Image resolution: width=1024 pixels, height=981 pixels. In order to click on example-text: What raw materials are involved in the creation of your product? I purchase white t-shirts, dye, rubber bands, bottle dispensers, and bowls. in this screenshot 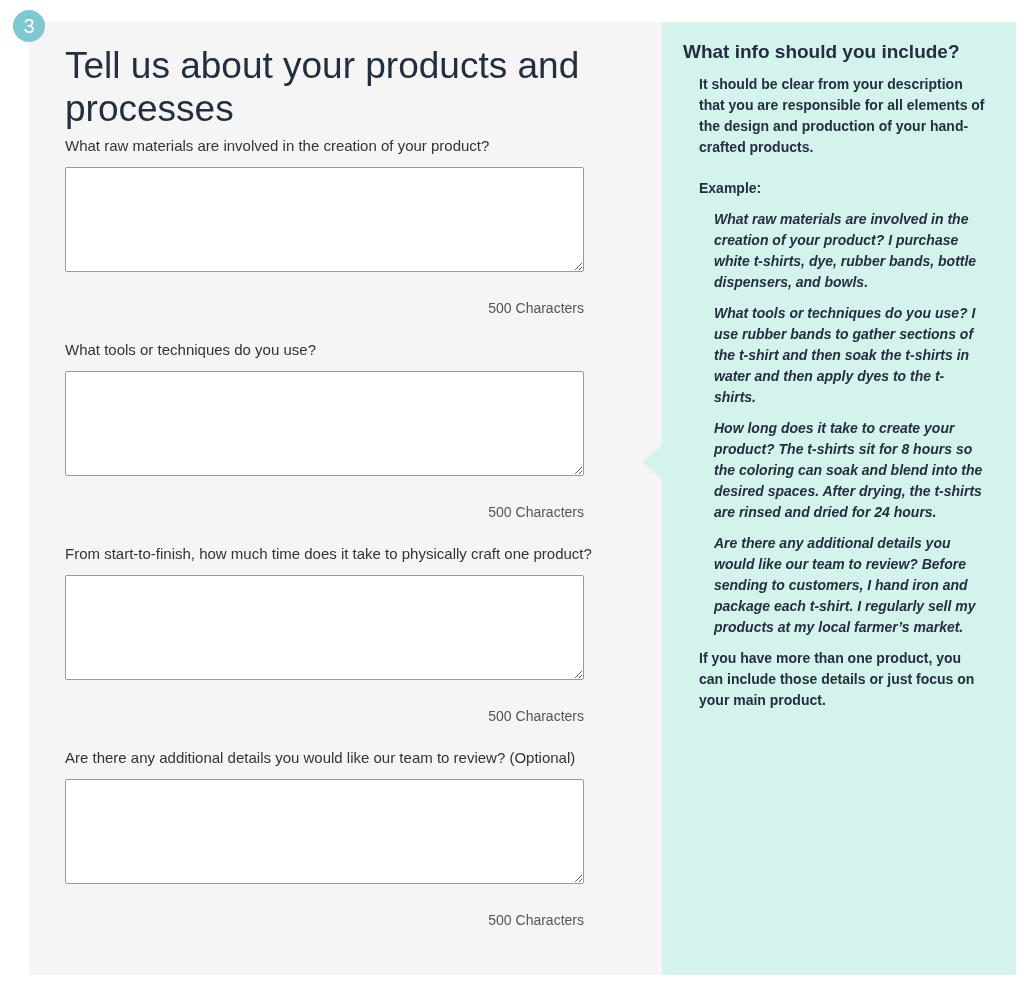, I will do `click(846, 251)`.